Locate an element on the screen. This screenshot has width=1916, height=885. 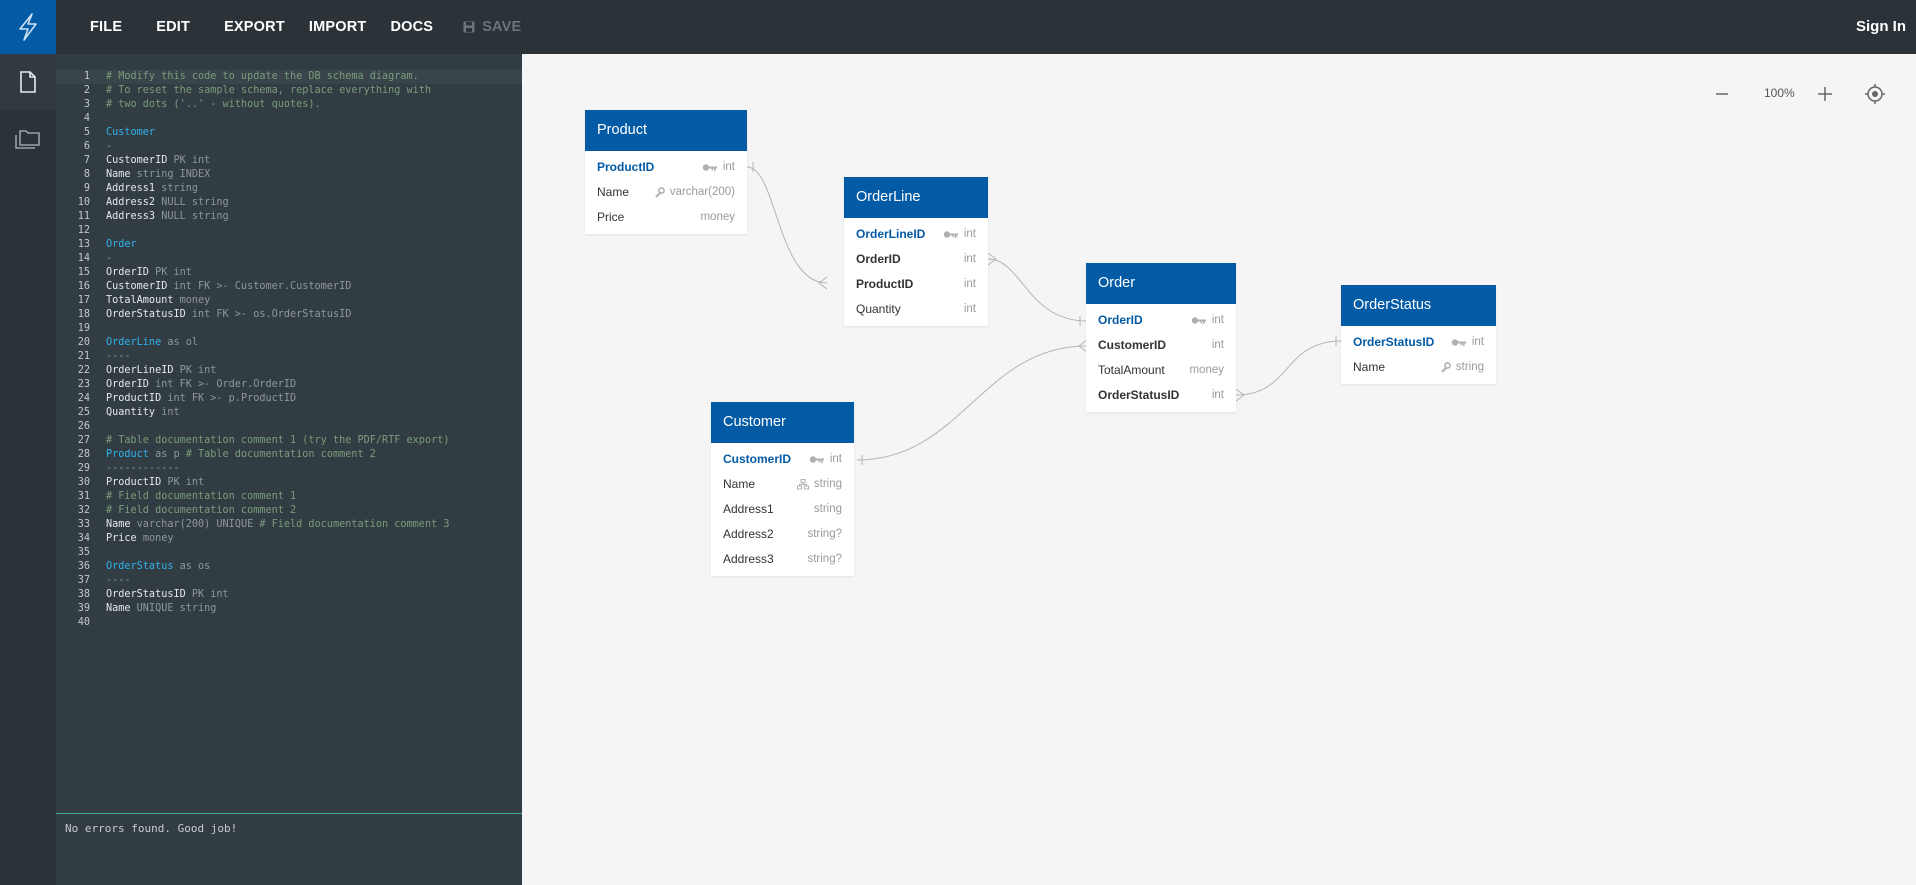
field-row: Address1 string is located at coordinates (782, 509).